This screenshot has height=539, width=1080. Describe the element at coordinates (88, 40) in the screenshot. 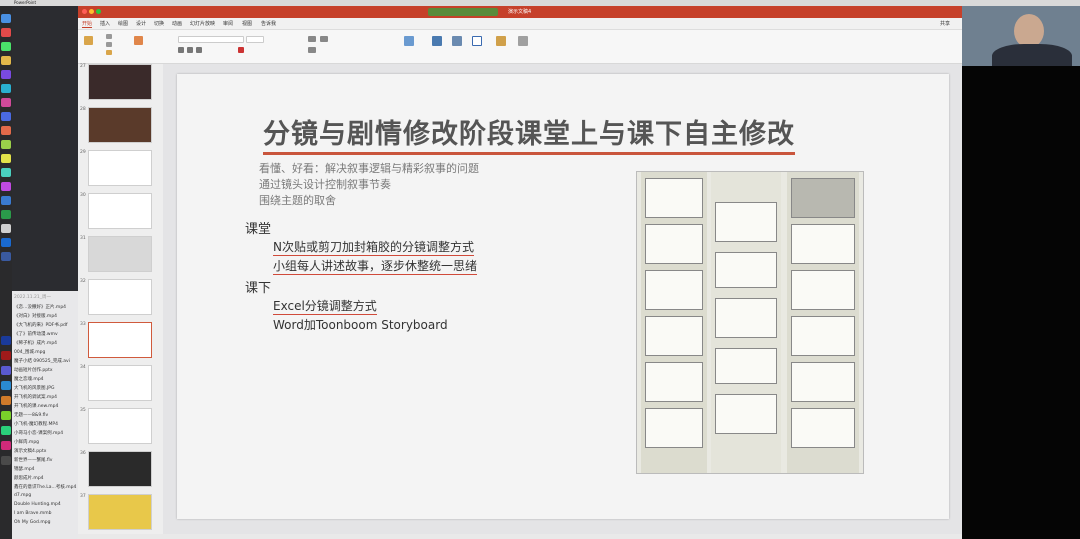

I see `paste-icon` at that location.